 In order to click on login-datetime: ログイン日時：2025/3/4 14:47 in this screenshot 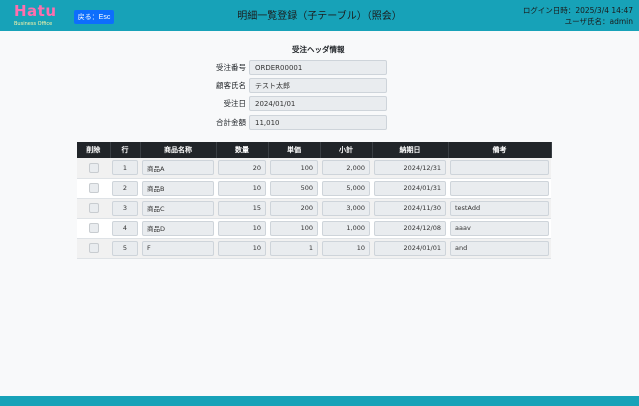, I will do `click(578, 10)`.